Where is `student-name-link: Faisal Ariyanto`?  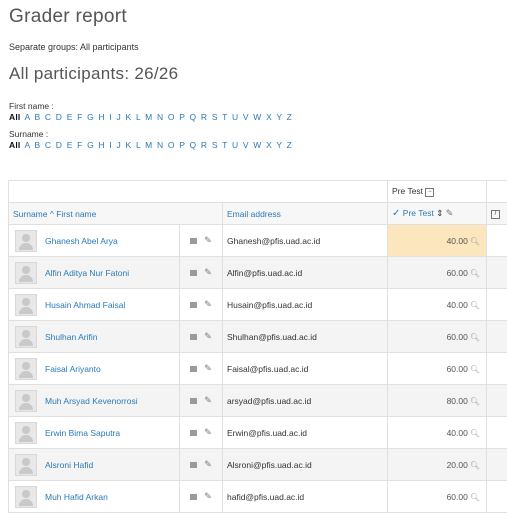 student-name-link: Faisal Ariyanto is located at coordinates (73, 369).